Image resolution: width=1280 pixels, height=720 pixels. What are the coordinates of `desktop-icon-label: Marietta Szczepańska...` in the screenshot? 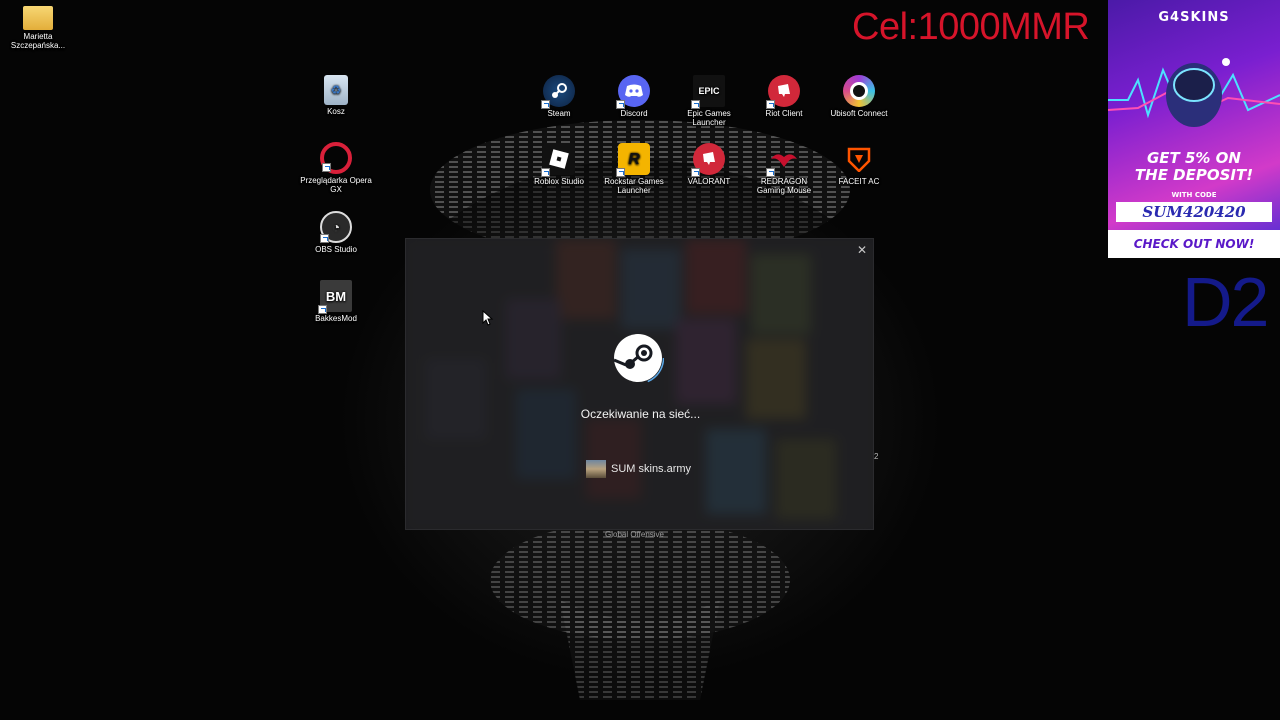 It's located at (38, 41).